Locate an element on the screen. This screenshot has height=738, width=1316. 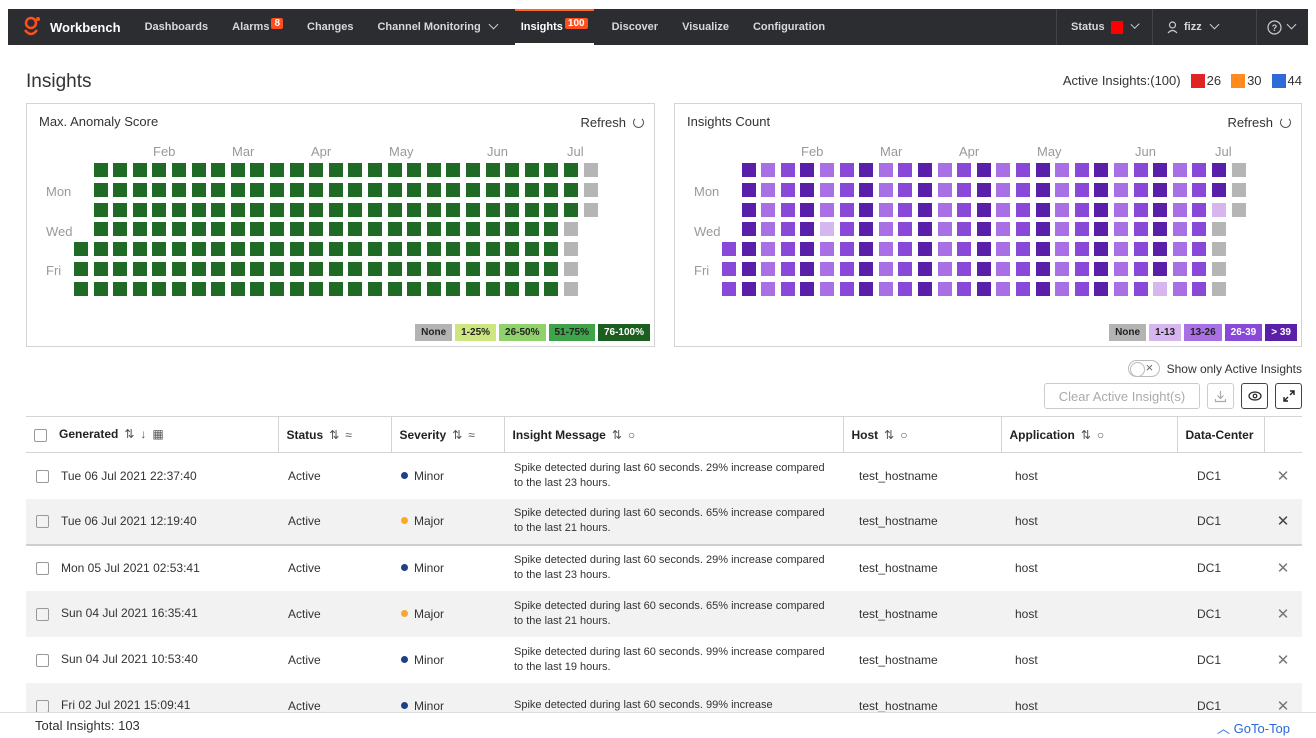
refresh-button: Refresh is located at coordinates (1259, 122).